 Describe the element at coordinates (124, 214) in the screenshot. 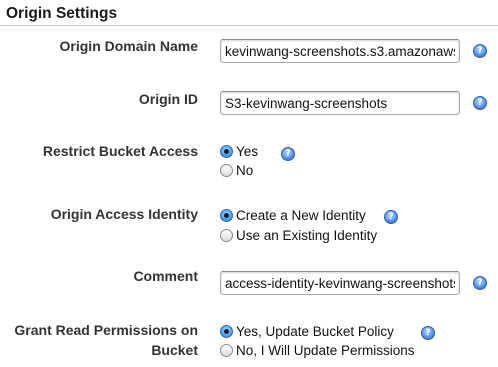

I see `origin-access-identity-label: Origin Access Identity` at that location.